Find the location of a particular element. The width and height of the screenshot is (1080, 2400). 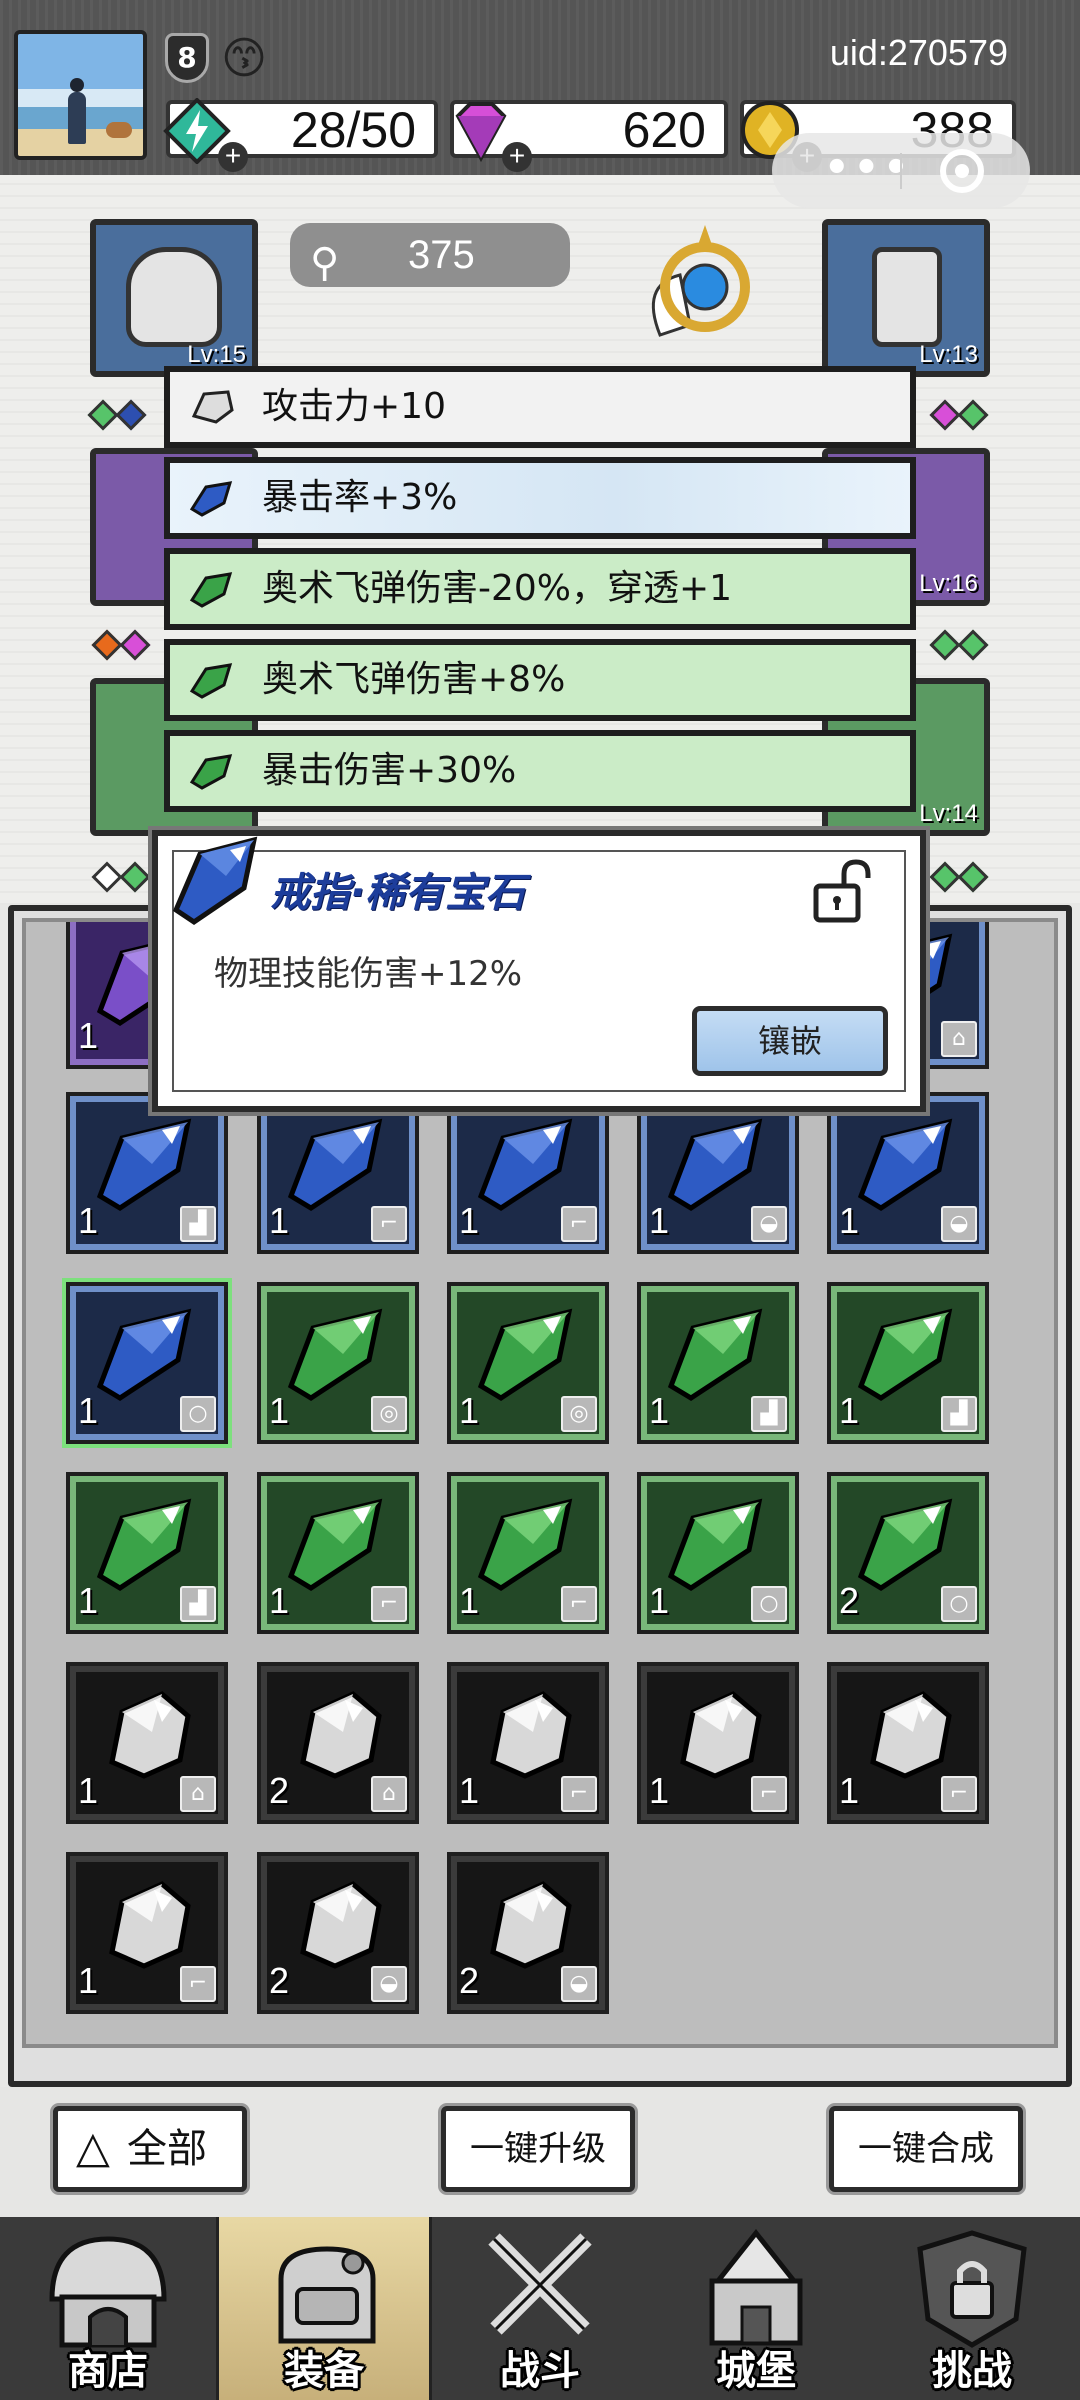

key-counter: ⚲ 375 is located at coordinates (430, 255).